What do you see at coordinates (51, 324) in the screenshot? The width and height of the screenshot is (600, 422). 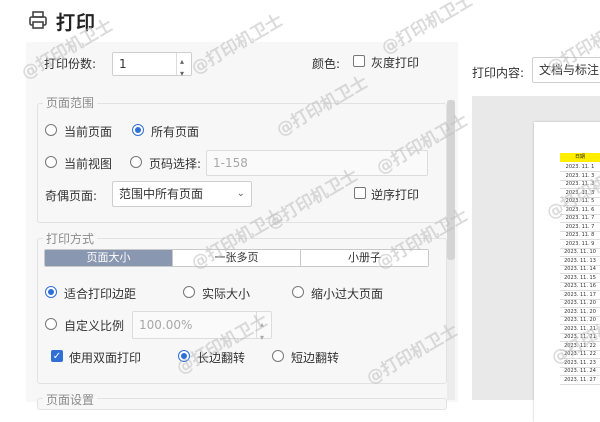 I see `radio-custom-scale` at bounding box center [51, 324].